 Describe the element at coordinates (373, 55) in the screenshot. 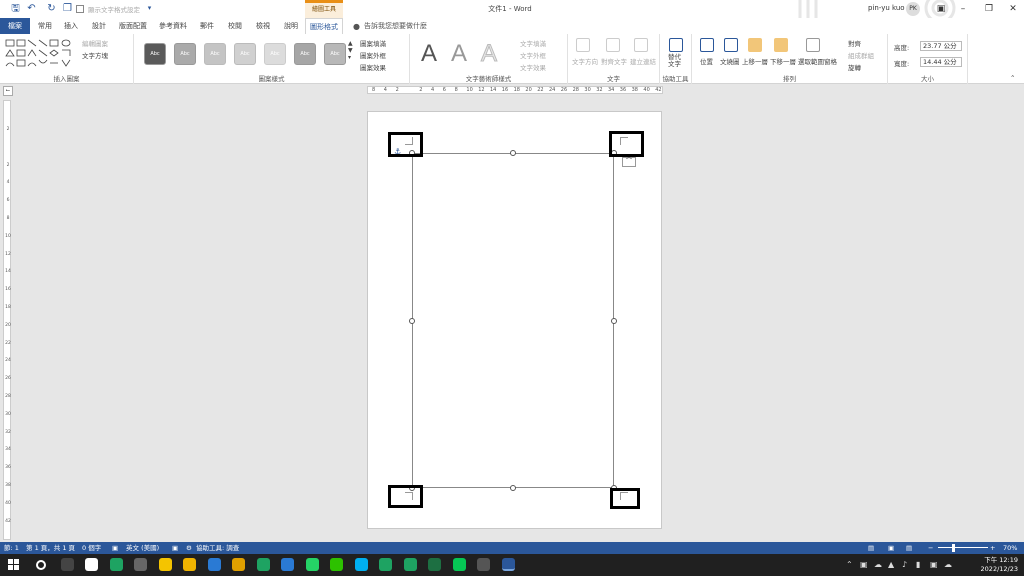

I see `shape-outline-button: 圖案外框` at that location.